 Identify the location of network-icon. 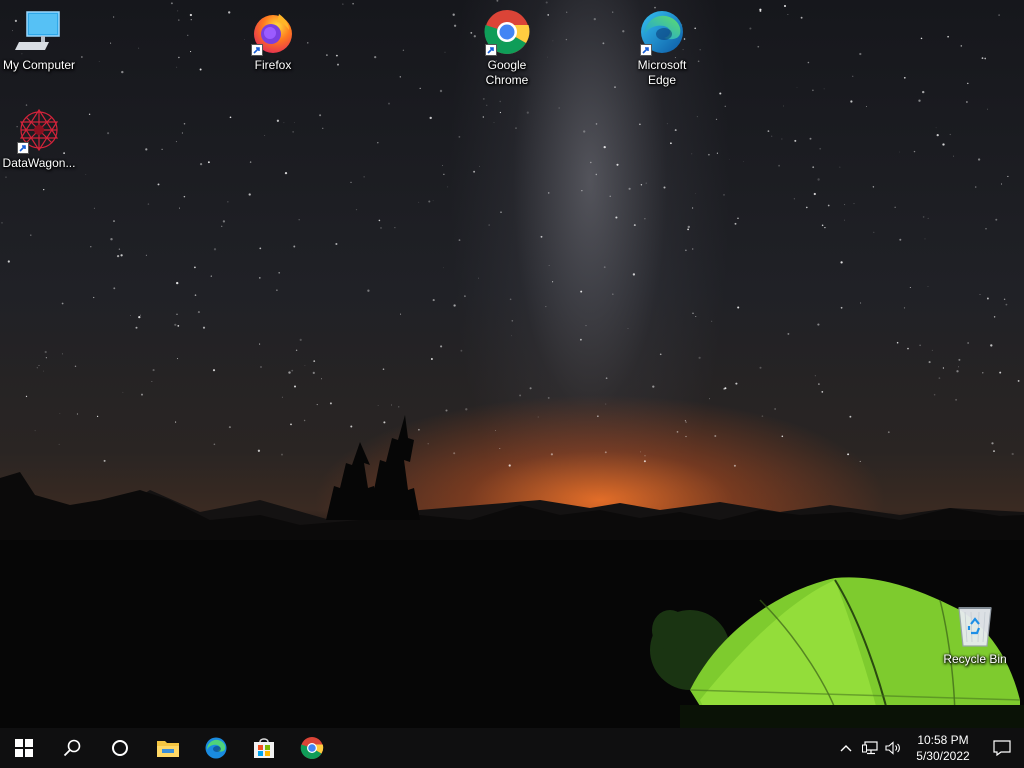
(870, 748).